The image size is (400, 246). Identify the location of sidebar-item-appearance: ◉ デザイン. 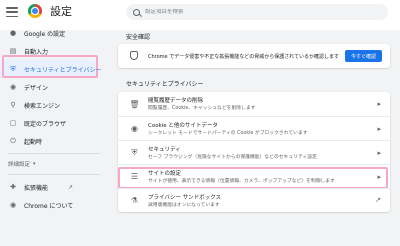
(55, 87).